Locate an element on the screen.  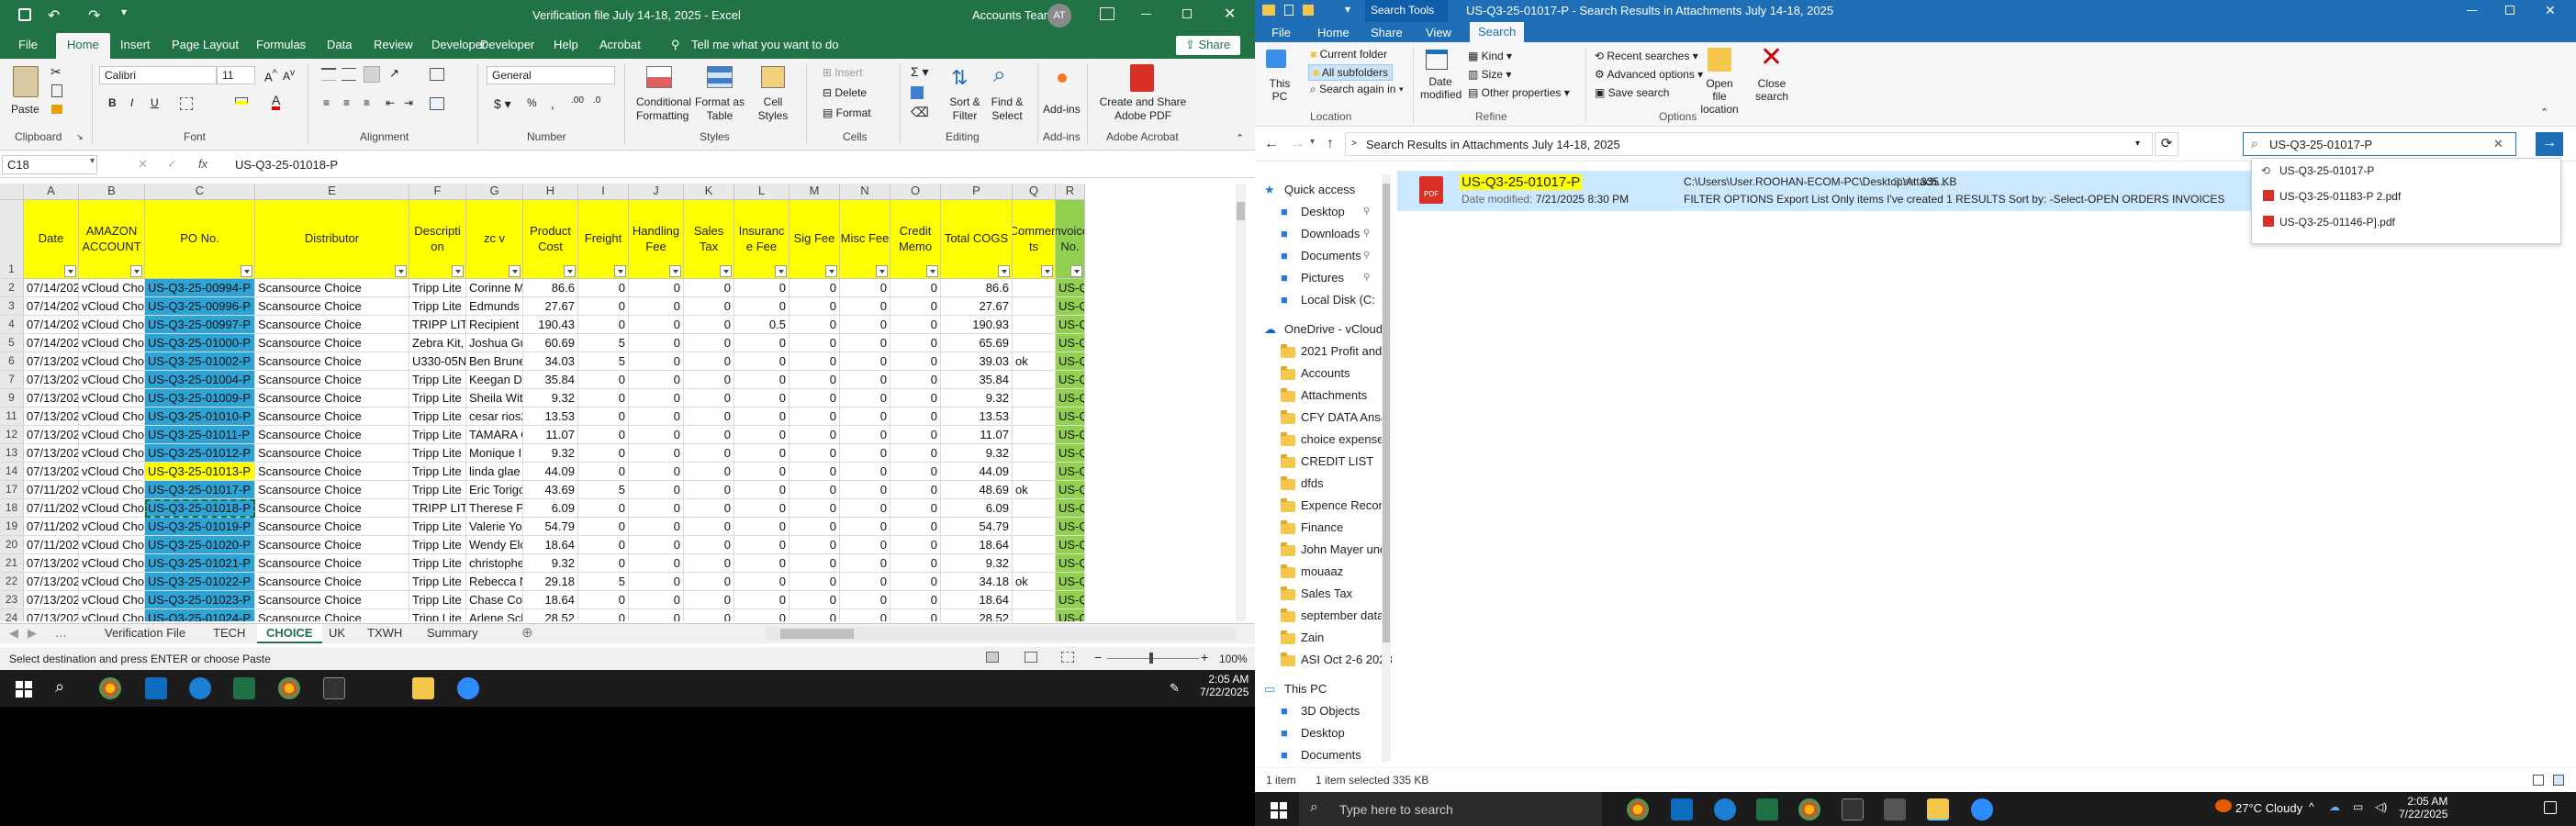
nav-this-pc: ▭ This PC is located at coordinates (1323, 692).